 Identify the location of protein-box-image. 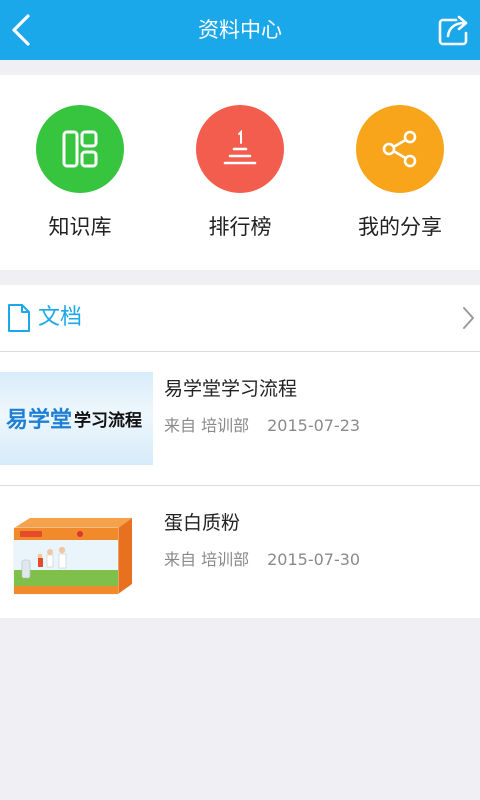
(72, 556).